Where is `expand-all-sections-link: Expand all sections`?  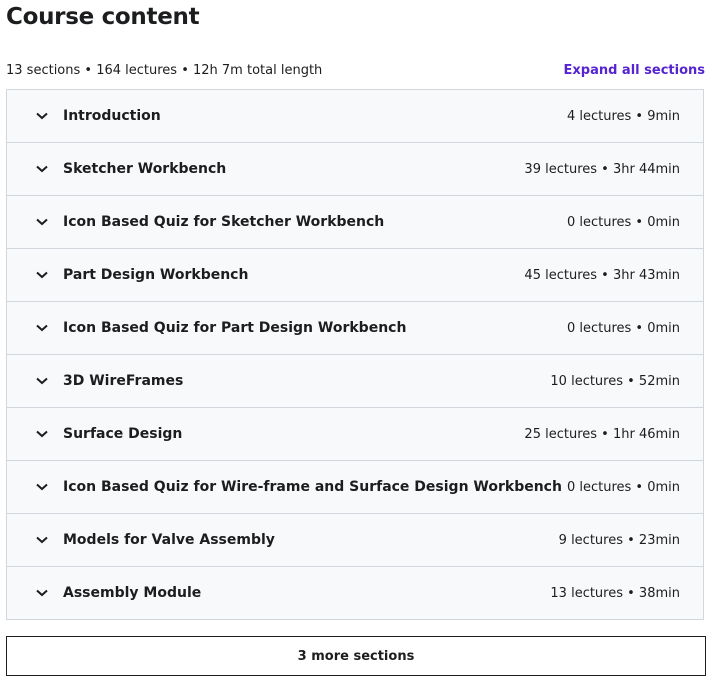
expand-all-sections-link: Expand all sections is located at coordinates (635, 70).